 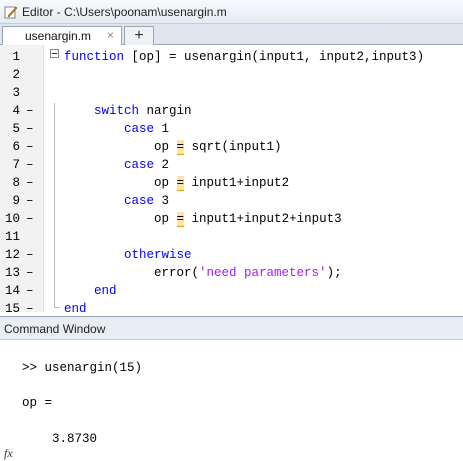 I want to click on code-token: 2, so click(x=162, y=165).